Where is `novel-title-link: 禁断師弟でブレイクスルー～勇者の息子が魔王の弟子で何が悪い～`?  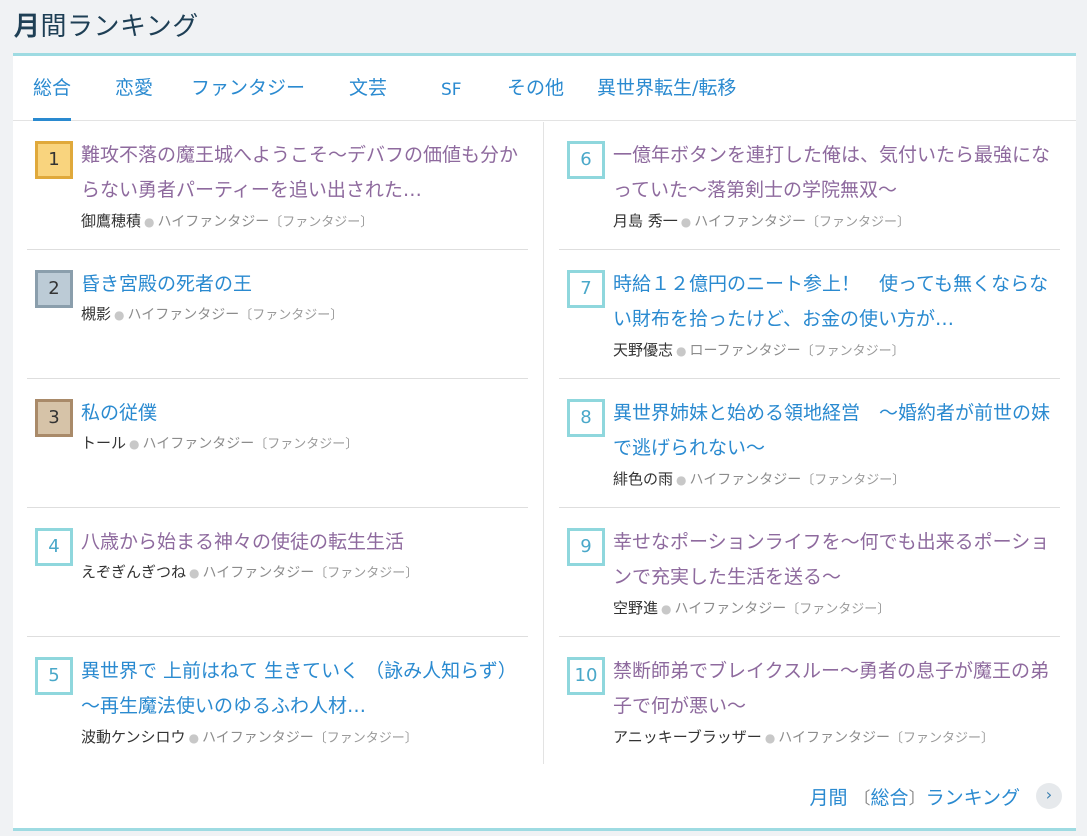 novel-title-link: 禁断師弟でブレイクスルー～勇者の息子が魔王の弟子で何が悪い～ is located at coordinates (835, 689).